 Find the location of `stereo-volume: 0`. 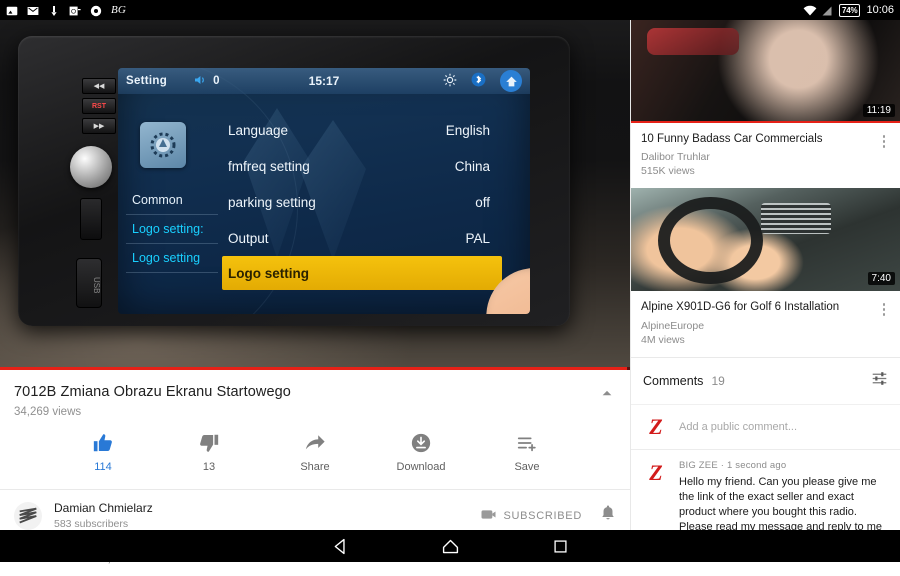

stereo-volume: 0 is located at coordinates (206, 81).